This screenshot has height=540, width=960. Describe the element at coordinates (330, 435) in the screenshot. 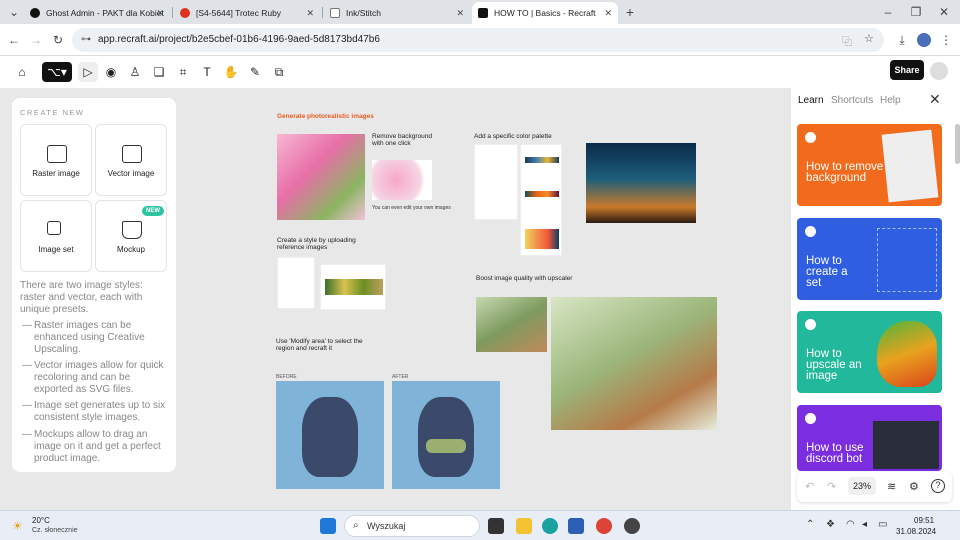

I see `dog-before-image` at that location.